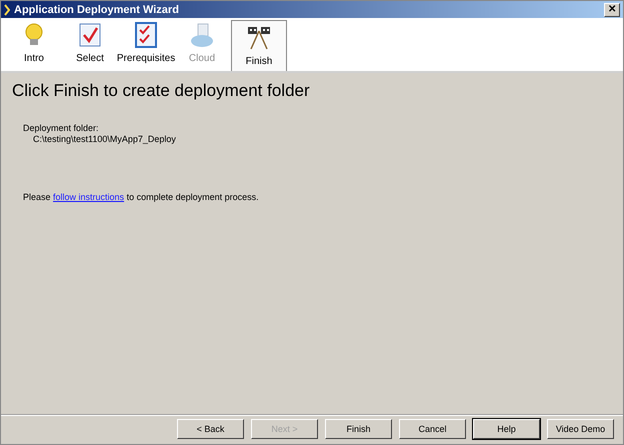 The height and width of the screenshot is (445, 624). I want to click on checkbox-icon, so click(90, 35).